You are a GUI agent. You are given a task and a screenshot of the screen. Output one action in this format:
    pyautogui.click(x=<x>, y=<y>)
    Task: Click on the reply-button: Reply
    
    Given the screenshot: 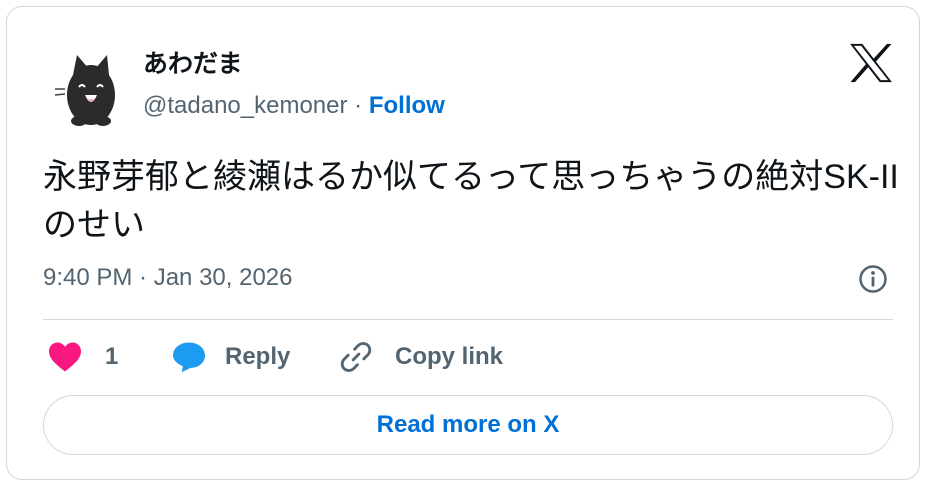 What is the action you would take?
    pyautogui.click(x=230, y=357)
    